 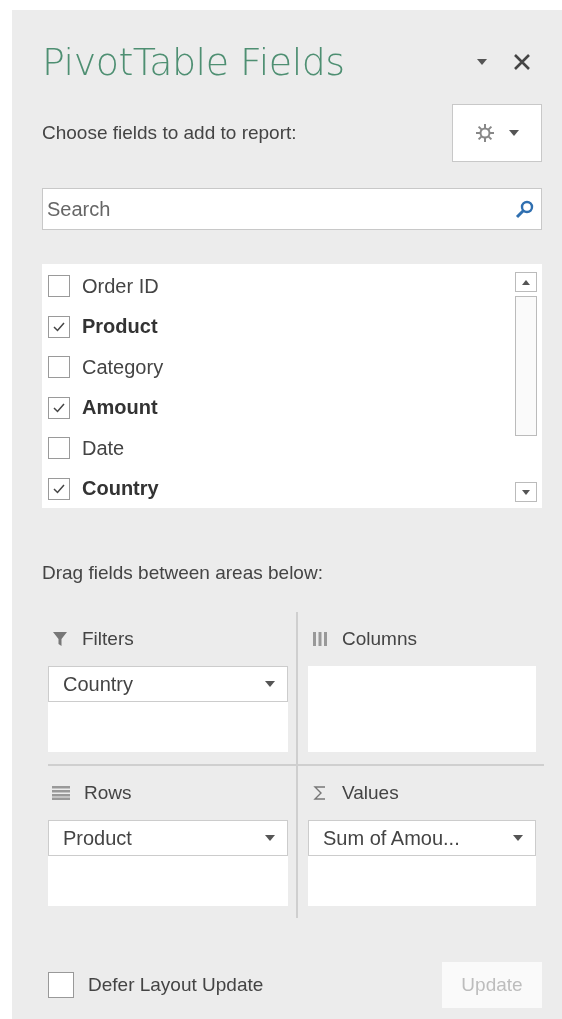 What do you see at coordinates (120, 408) in the screenshot?
I see `field-label: Amount` at bounding box center [120, 408].